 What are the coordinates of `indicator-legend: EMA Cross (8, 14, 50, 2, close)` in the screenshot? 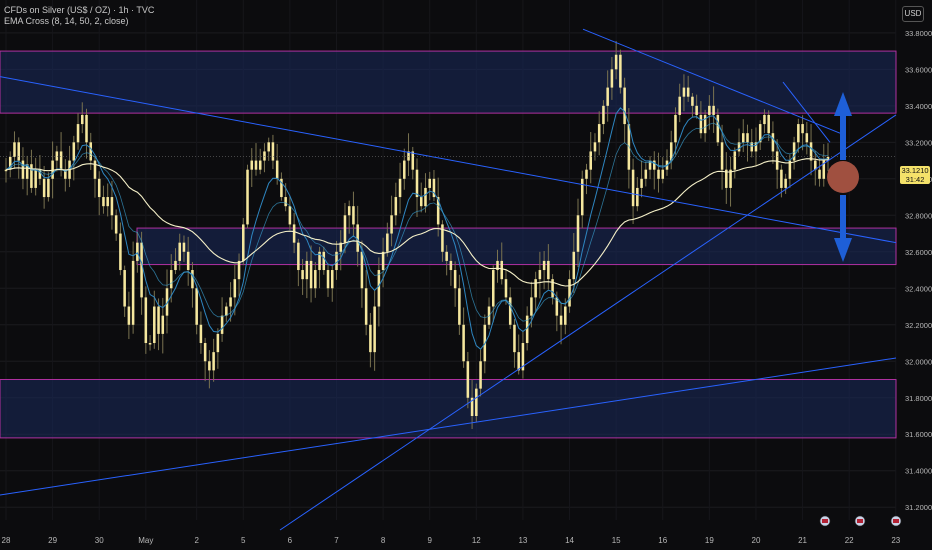 It's located at (66, 21).